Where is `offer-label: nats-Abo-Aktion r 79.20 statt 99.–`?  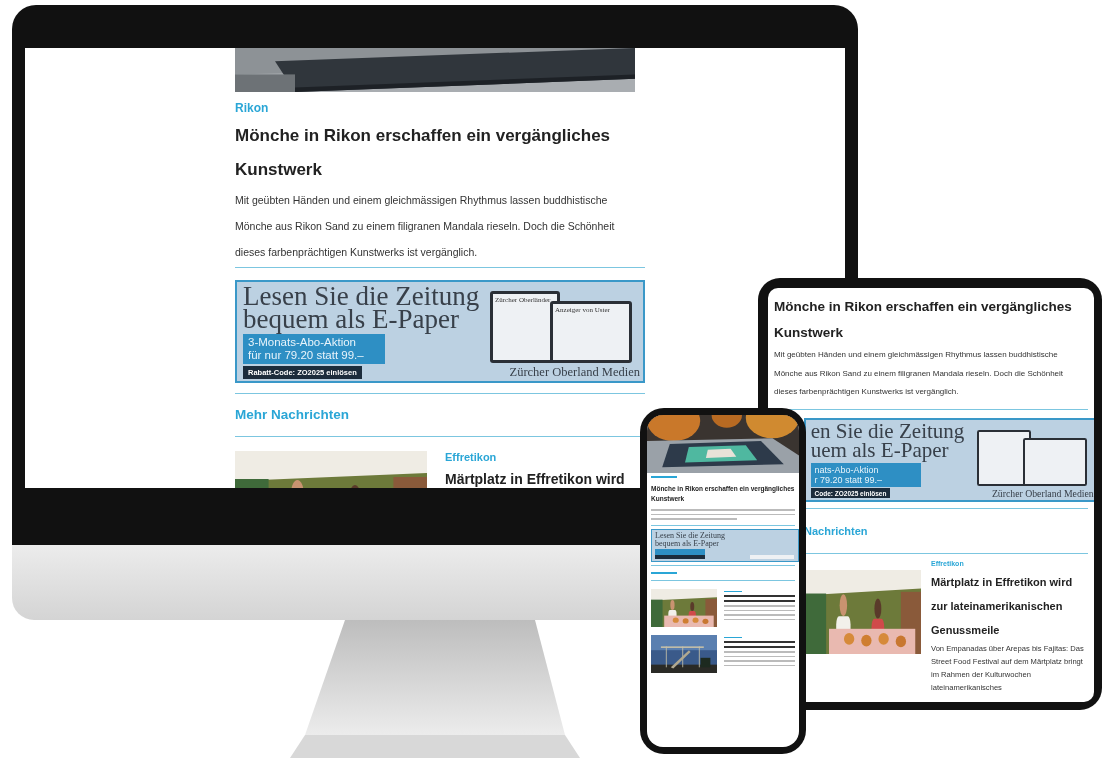
offer-label: nats-Abo-Aktion r 79.20 statt 99.– is located at coordinates (866, 475).